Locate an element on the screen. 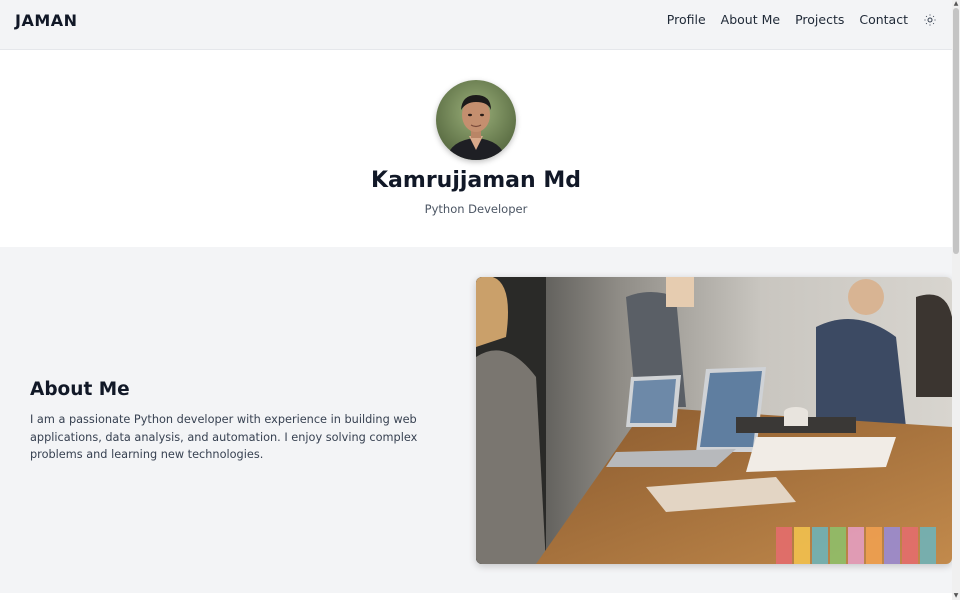 The width and height of the screenshot is (960, 600). nav-link-contact: Contact is located at coordinates (883, 19).